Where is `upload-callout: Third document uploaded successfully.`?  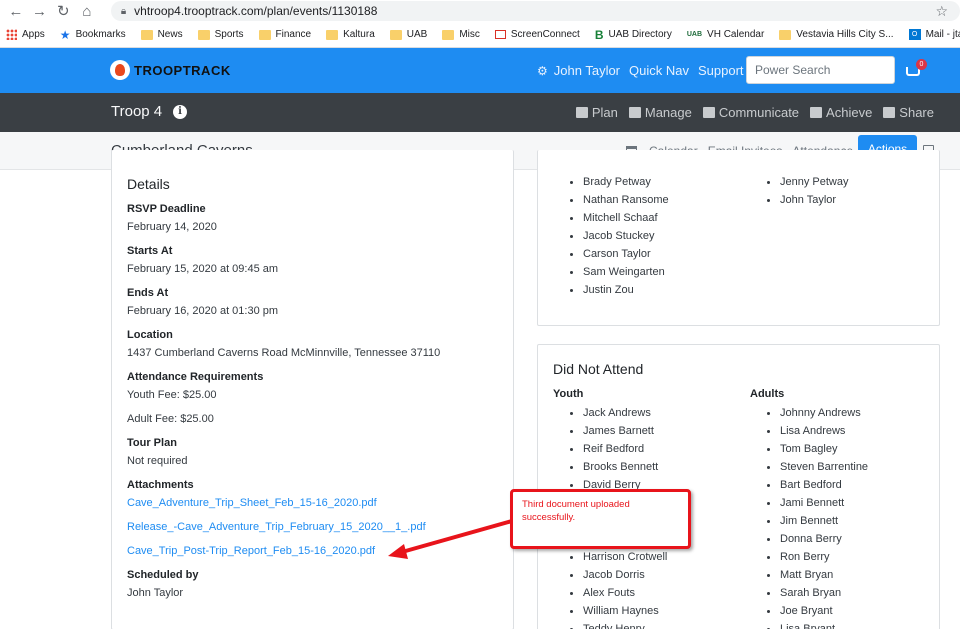
upload-callout: Third document uploaded successfully. is located at coordinates (600, 519).